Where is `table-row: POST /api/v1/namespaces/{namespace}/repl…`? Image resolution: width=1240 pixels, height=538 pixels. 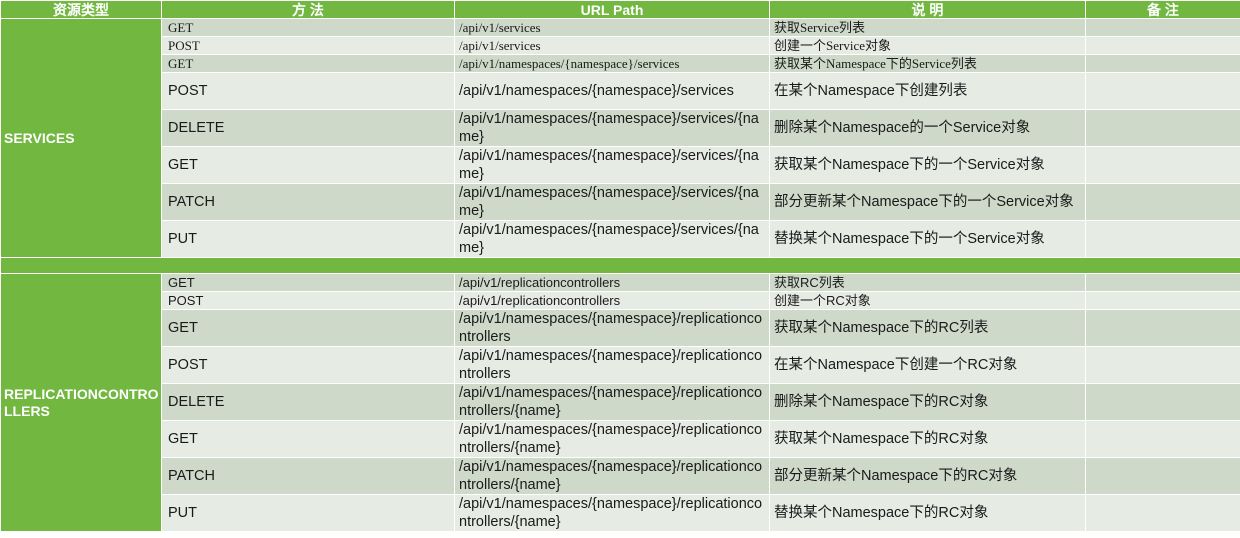
table-row: POST /api/v1/namespaces/{namespace}/repl… is located at coordinates (620, 365).